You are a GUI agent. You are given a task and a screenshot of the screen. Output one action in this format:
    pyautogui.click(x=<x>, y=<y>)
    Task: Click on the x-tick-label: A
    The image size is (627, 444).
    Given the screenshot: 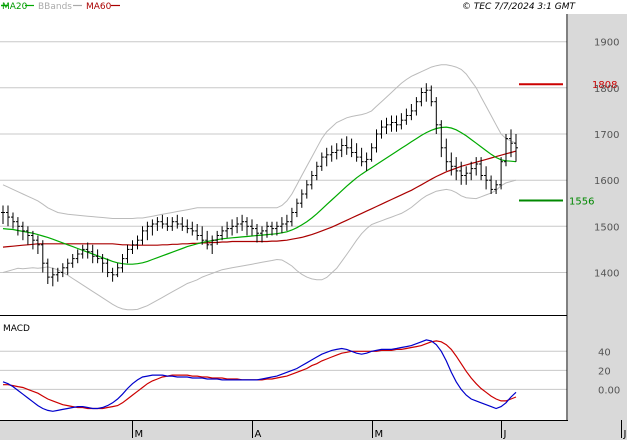 What is the action you would take?
    pyautogui.click(x=258, y=434)
    